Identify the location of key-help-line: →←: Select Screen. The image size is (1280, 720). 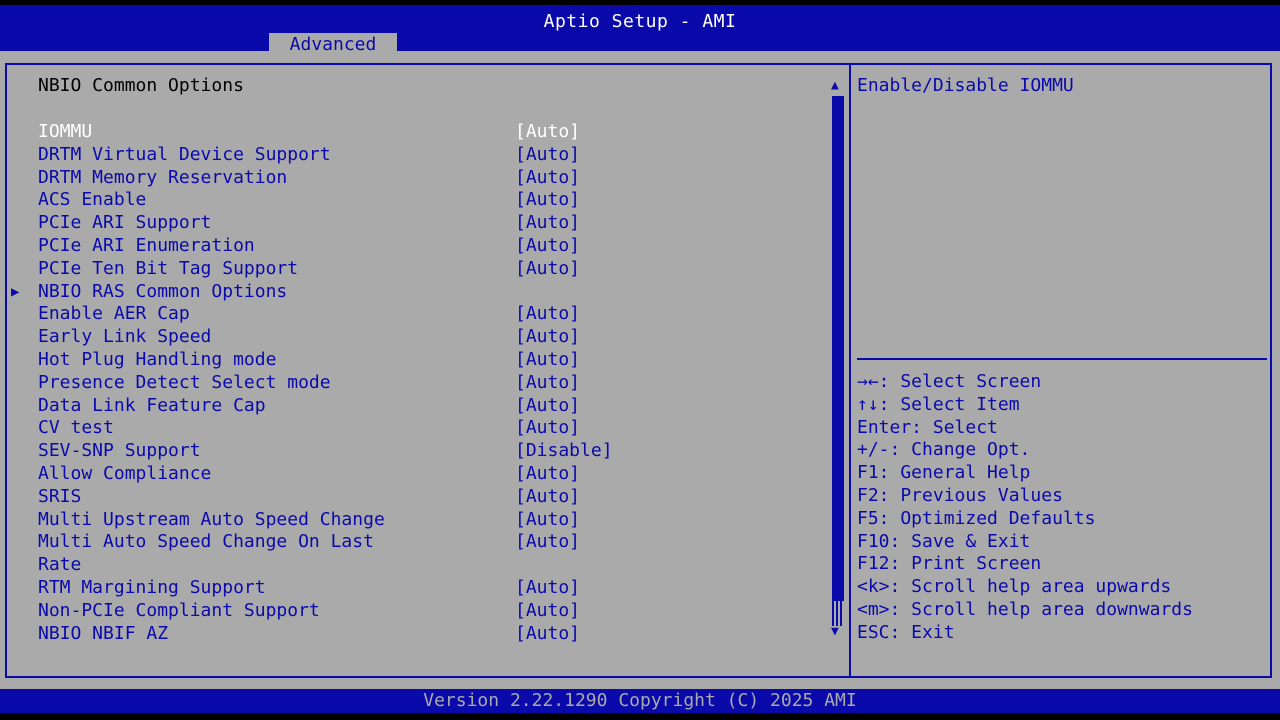
(949, 381).